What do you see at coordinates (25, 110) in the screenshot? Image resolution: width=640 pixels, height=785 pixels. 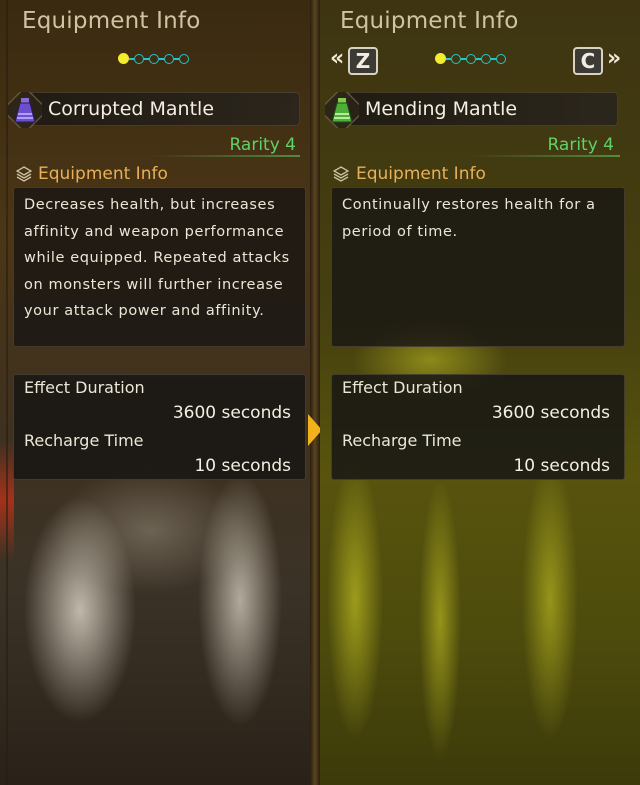 I see `purple-mantle-icon` at bounding box center [25, 110].